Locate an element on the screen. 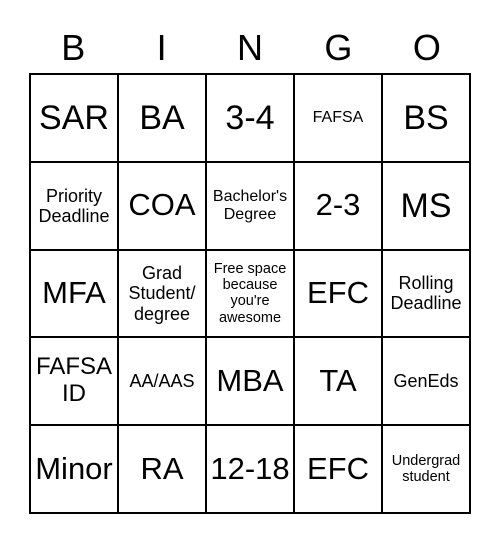 This screenshot has width=500, height=544. bingo-cell-text: Grad Student/ degree is located at coordinates (162, 293).